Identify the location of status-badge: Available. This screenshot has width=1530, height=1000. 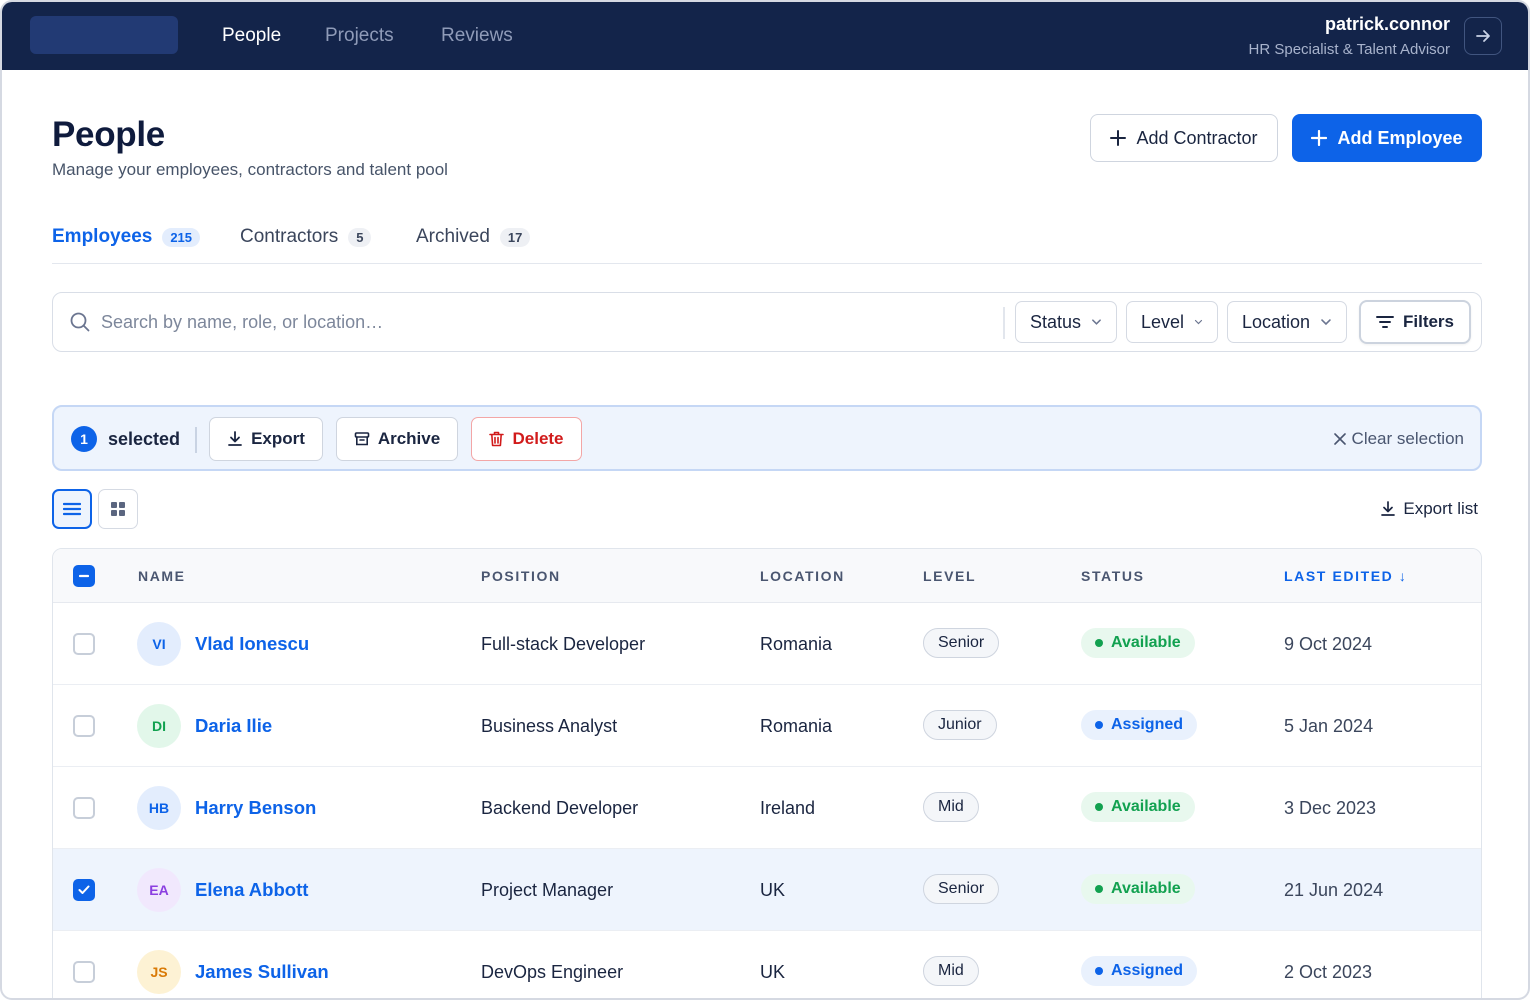
(1138, 643).